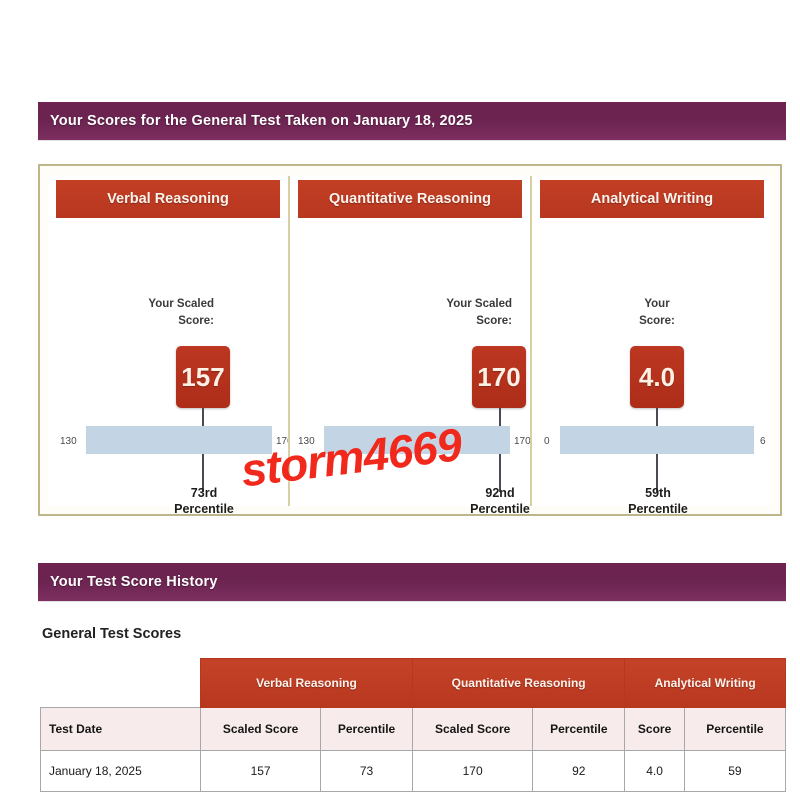 The width and height of the screenshot is (800, 800). I want to click on cell-test-date: January 18, 2025, so click(120, 771).